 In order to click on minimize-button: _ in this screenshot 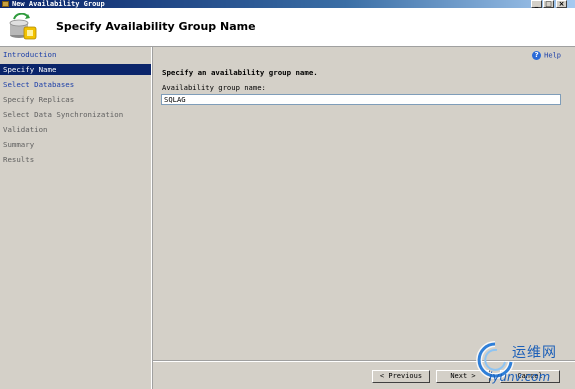, I will do `click(536, 4)`.